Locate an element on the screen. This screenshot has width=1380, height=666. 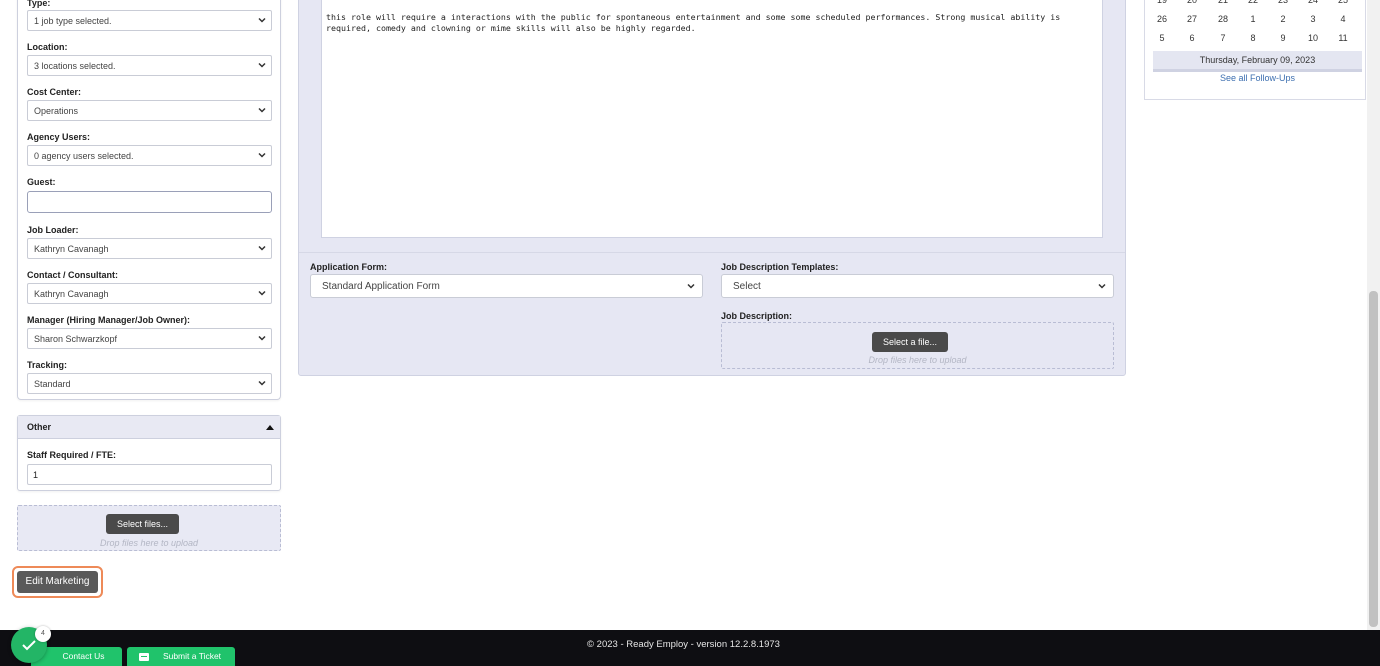
calendar-day: 22 is located at coordinates (1253, 2).